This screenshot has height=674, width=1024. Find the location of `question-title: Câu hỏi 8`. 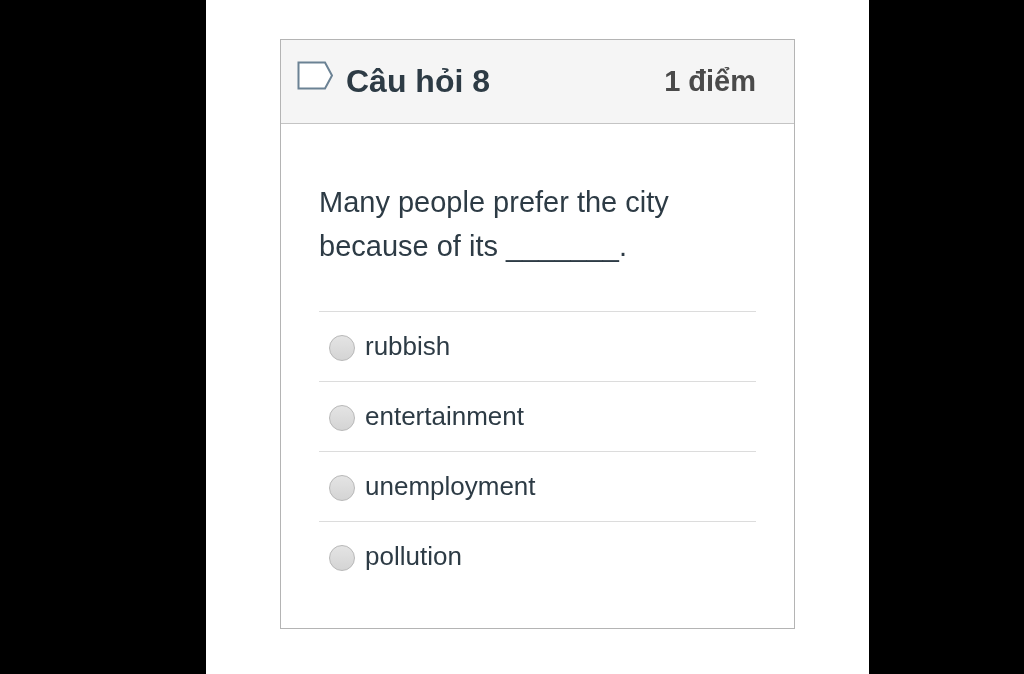

question-title: Câu hỏi 8 is located at coordinates (418, 81).